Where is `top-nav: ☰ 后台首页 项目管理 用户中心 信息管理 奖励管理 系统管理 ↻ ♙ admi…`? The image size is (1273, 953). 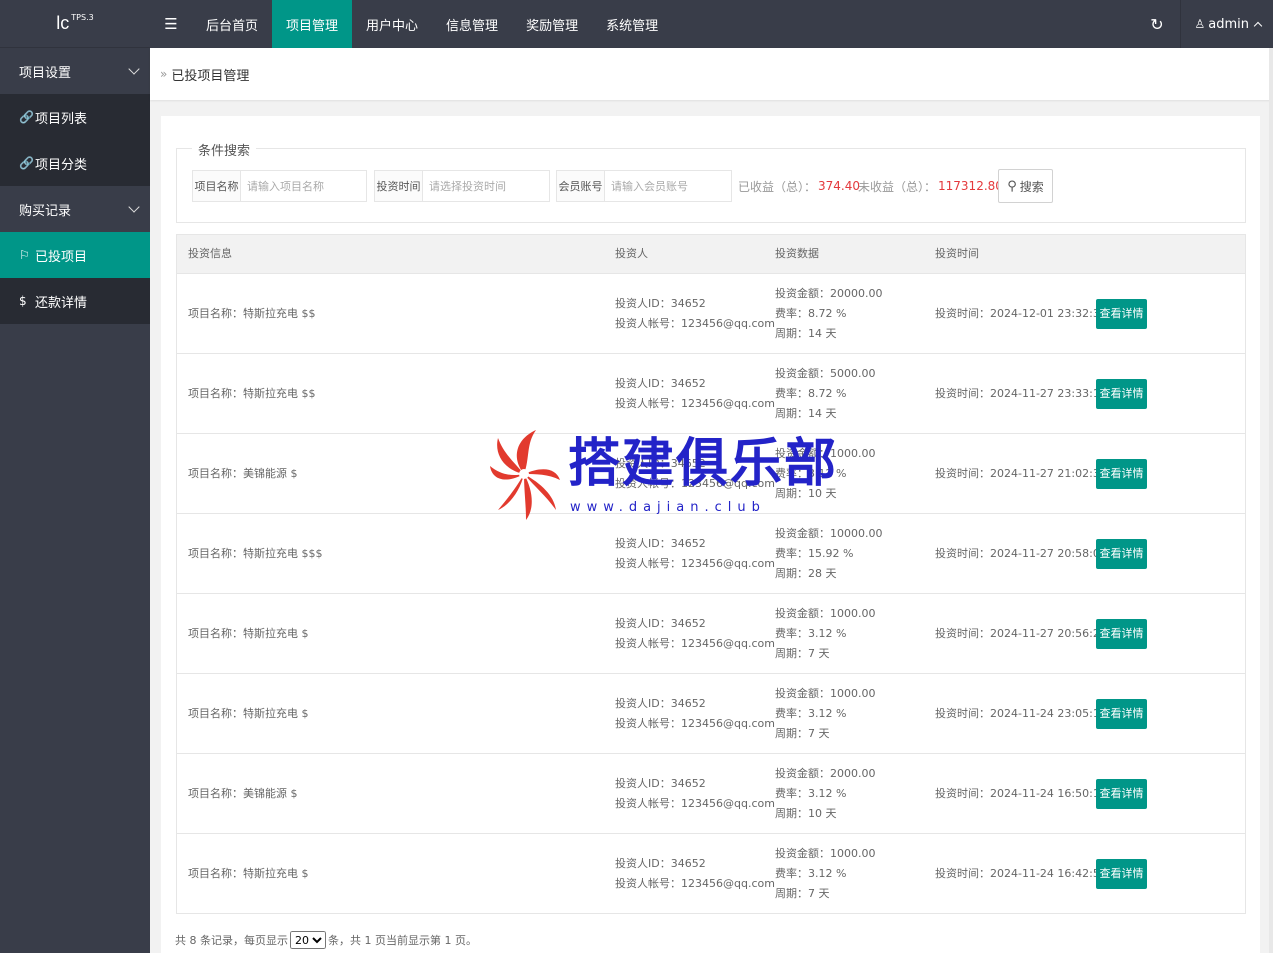
top-nav: ☰ 后台首页 项目管理 用户中心 信息管理 奖励管理 系统管理 ↻ ♙ admi… is located at coordinates (711, 24).